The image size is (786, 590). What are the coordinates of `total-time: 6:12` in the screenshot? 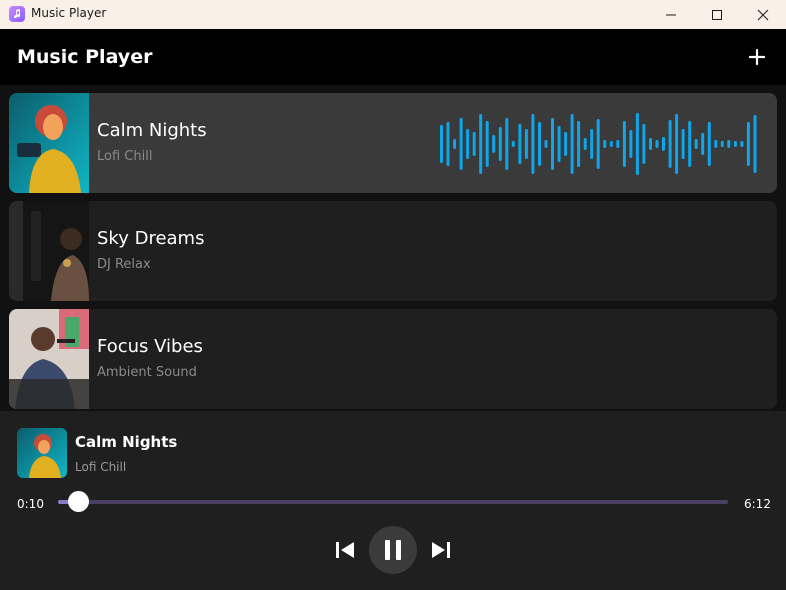 It's located at (757, 504).